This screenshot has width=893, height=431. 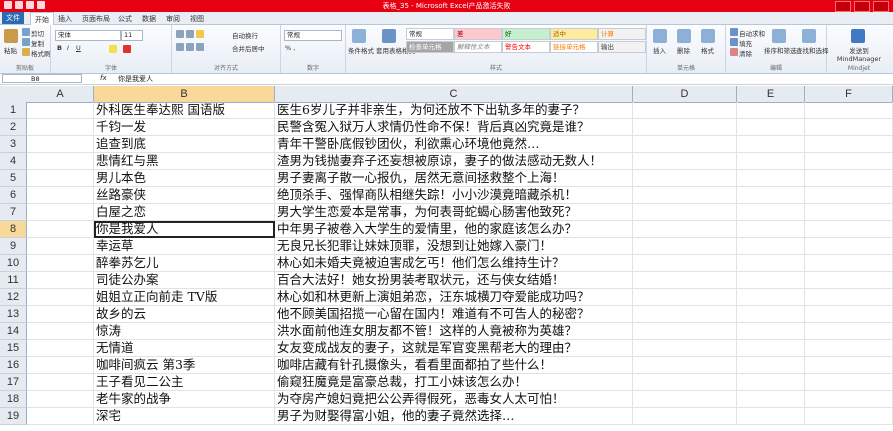 I want to click on clear-icon, so click(x=734, y=52).